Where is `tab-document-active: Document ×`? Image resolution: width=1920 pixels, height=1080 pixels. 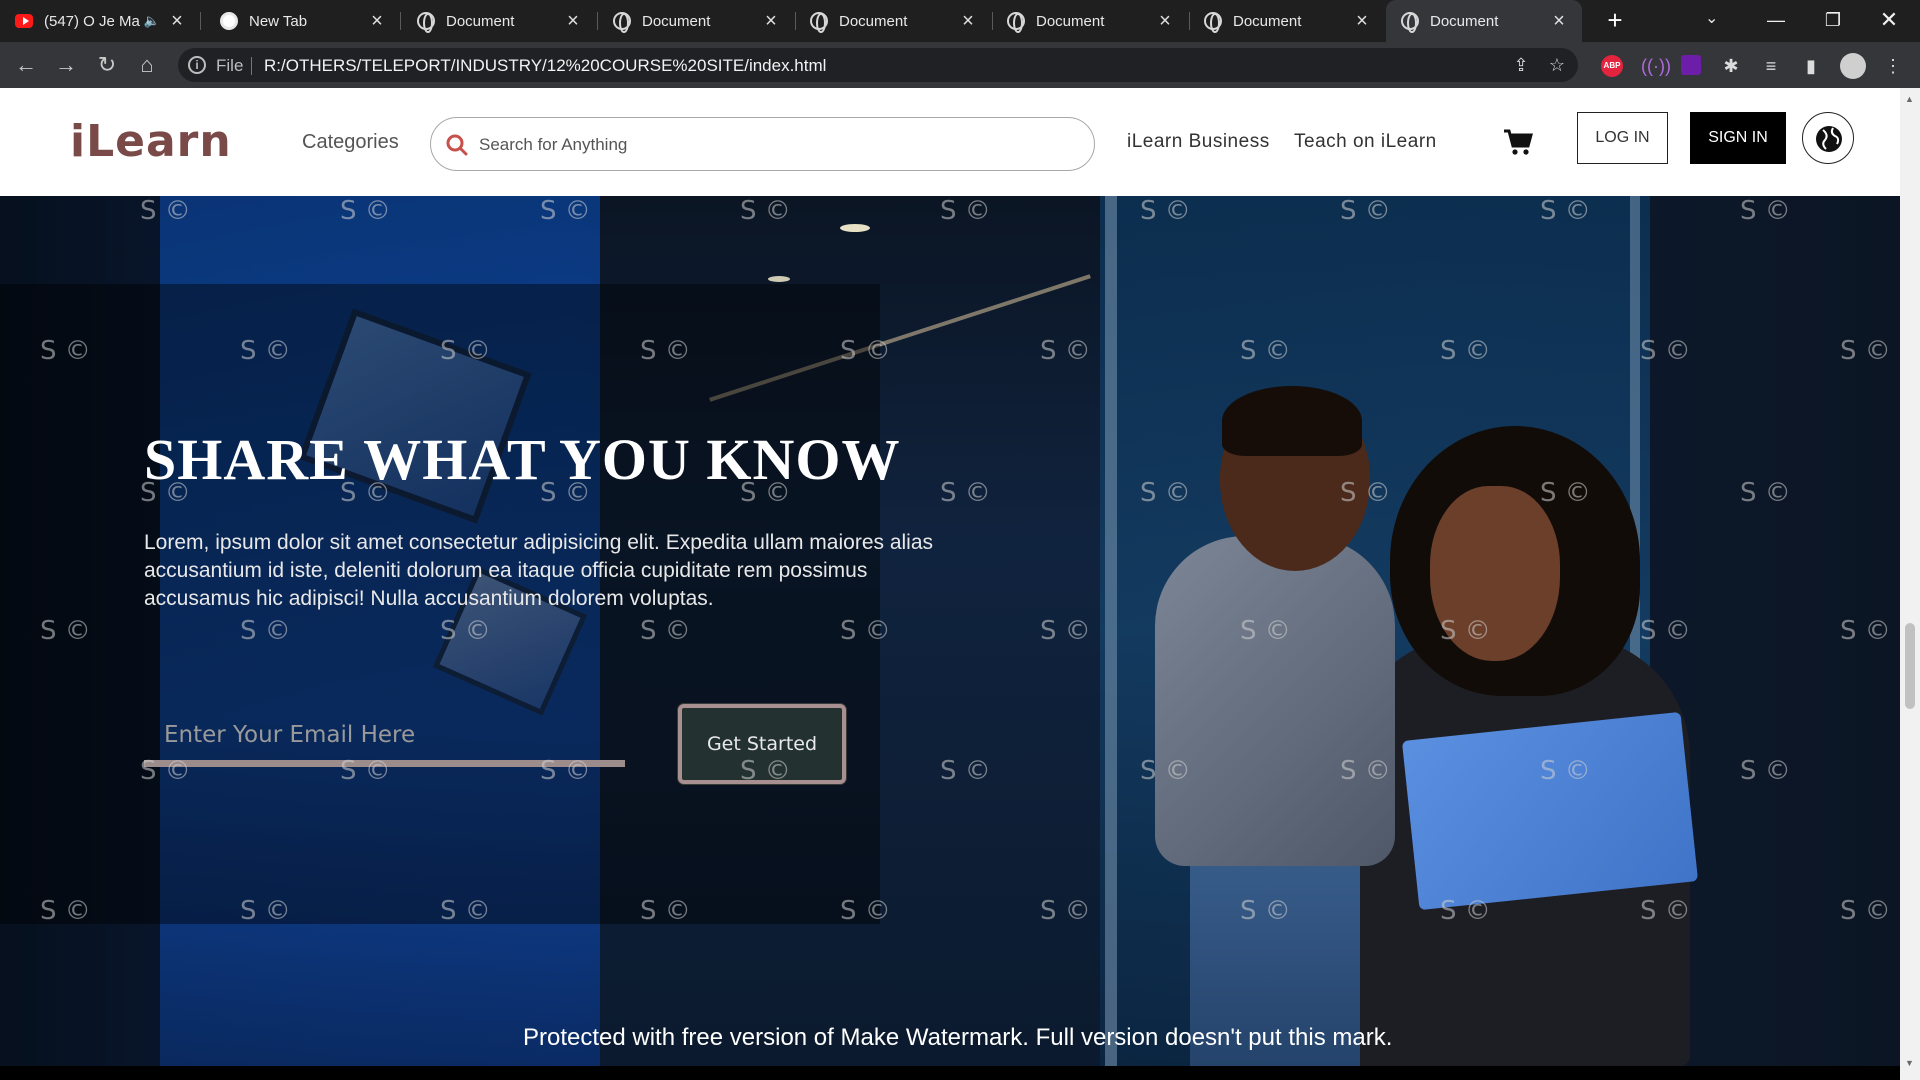 tab-document-active: Document × is located at coordinates (1484, 21).